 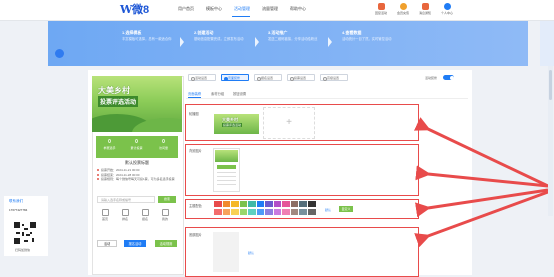 What do you see at coordinates (18, 210) in the screenshot?
I see `contact-phone: 17677427784` at bounding box center [18, 210].